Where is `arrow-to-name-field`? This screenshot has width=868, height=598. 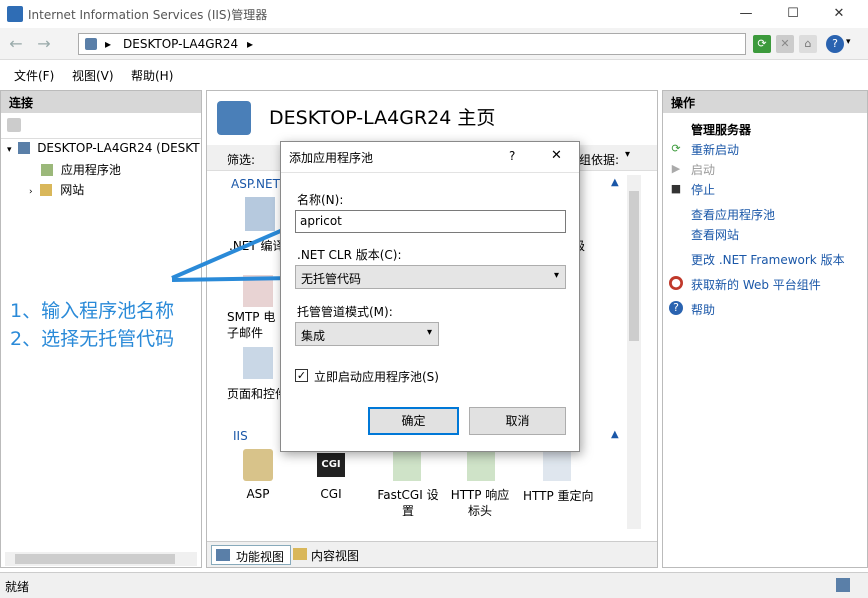
arrow-to-name-field is located at coordinates (232, 252).